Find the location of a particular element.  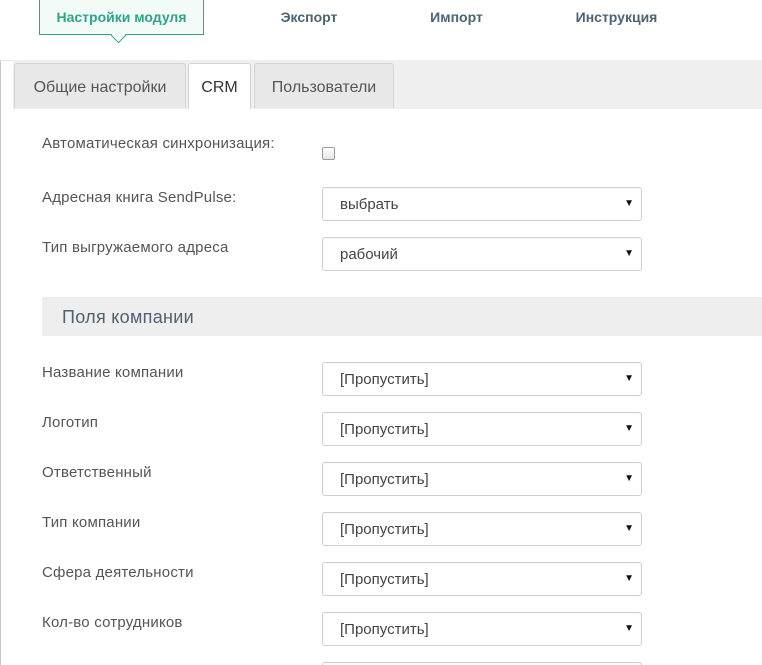

auto-sync-label: Автоматическая синхронизация: is located at coordinates (158, 143).